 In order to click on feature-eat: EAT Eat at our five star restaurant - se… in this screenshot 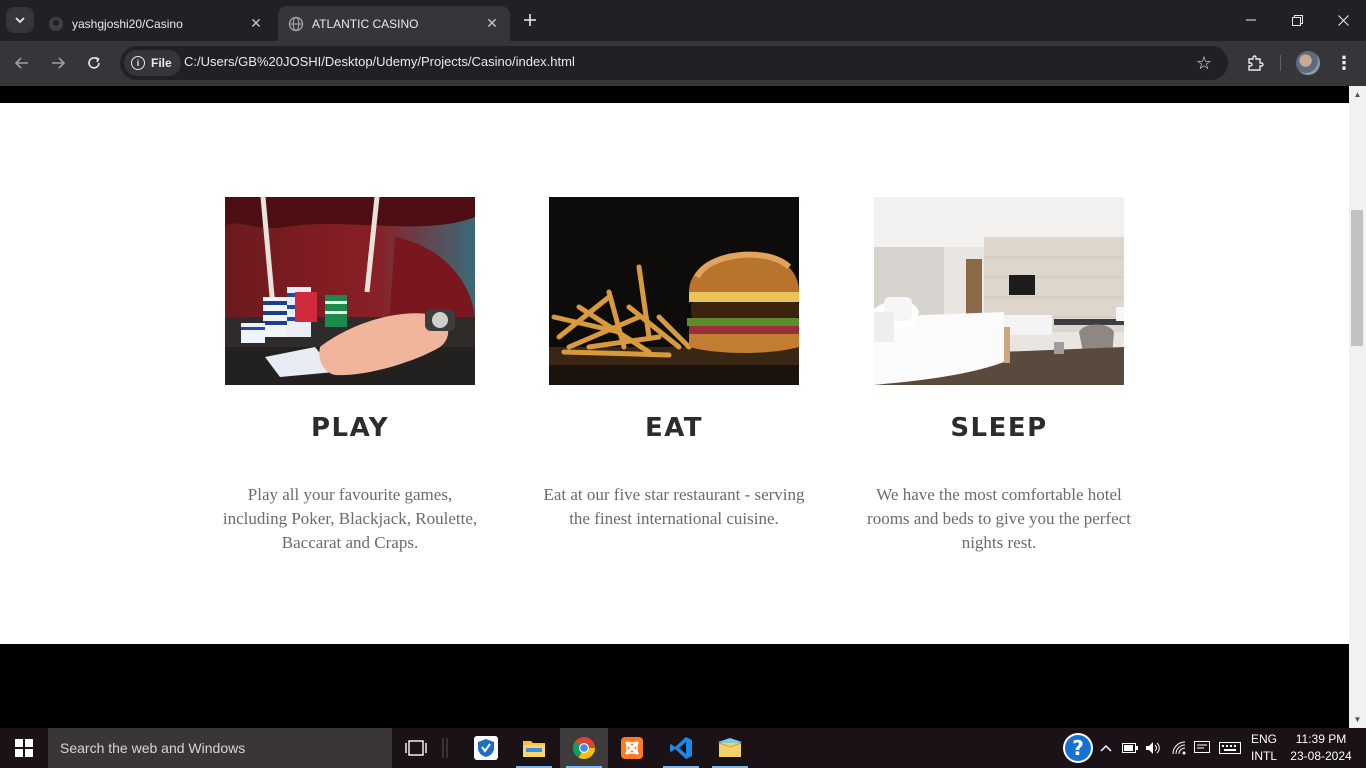, I will do `click(674, 364)`.